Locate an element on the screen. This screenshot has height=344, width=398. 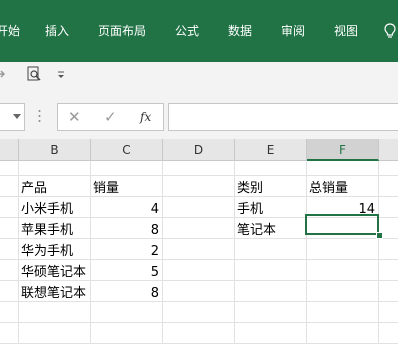
cell-B6: 华硕笔记本 is located at coordinates (56, 273).